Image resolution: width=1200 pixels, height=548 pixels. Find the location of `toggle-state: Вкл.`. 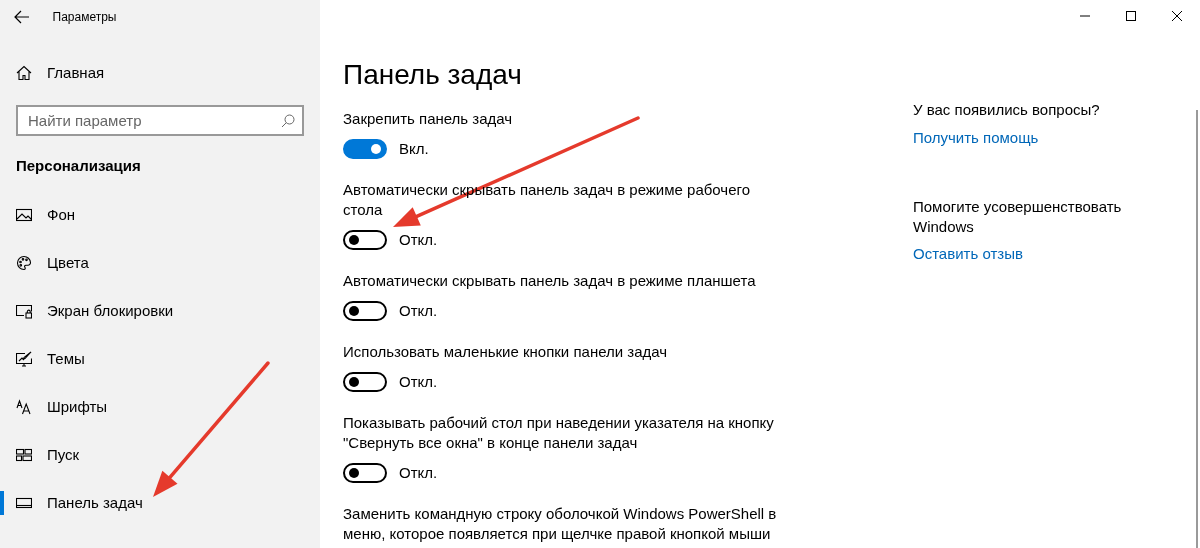

toggle-state: Вкл. is located at coordinates (414, 149).